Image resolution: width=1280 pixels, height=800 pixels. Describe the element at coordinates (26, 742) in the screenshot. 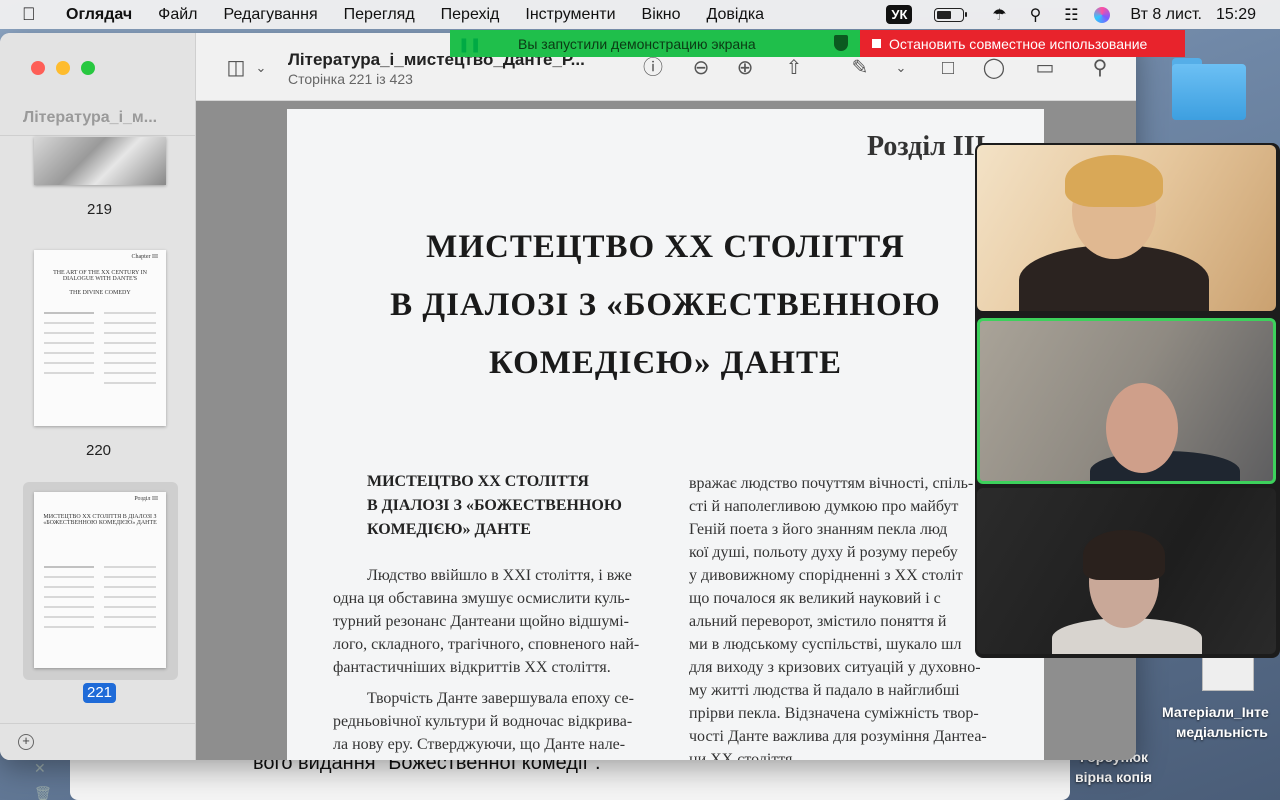

I see `add-page-icon: +` at that location.